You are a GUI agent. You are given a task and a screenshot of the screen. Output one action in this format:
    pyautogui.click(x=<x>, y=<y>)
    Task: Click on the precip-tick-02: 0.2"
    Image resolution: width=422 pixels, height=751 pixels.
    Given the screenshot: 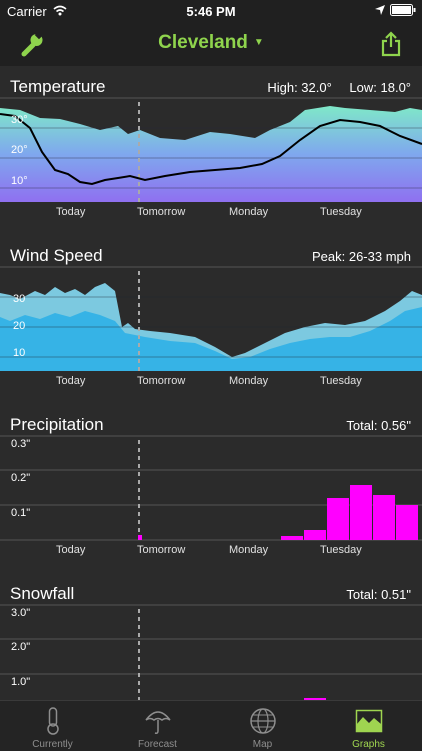 What is the action you would take?
    pyautogui.click(x=20, y=478)
    